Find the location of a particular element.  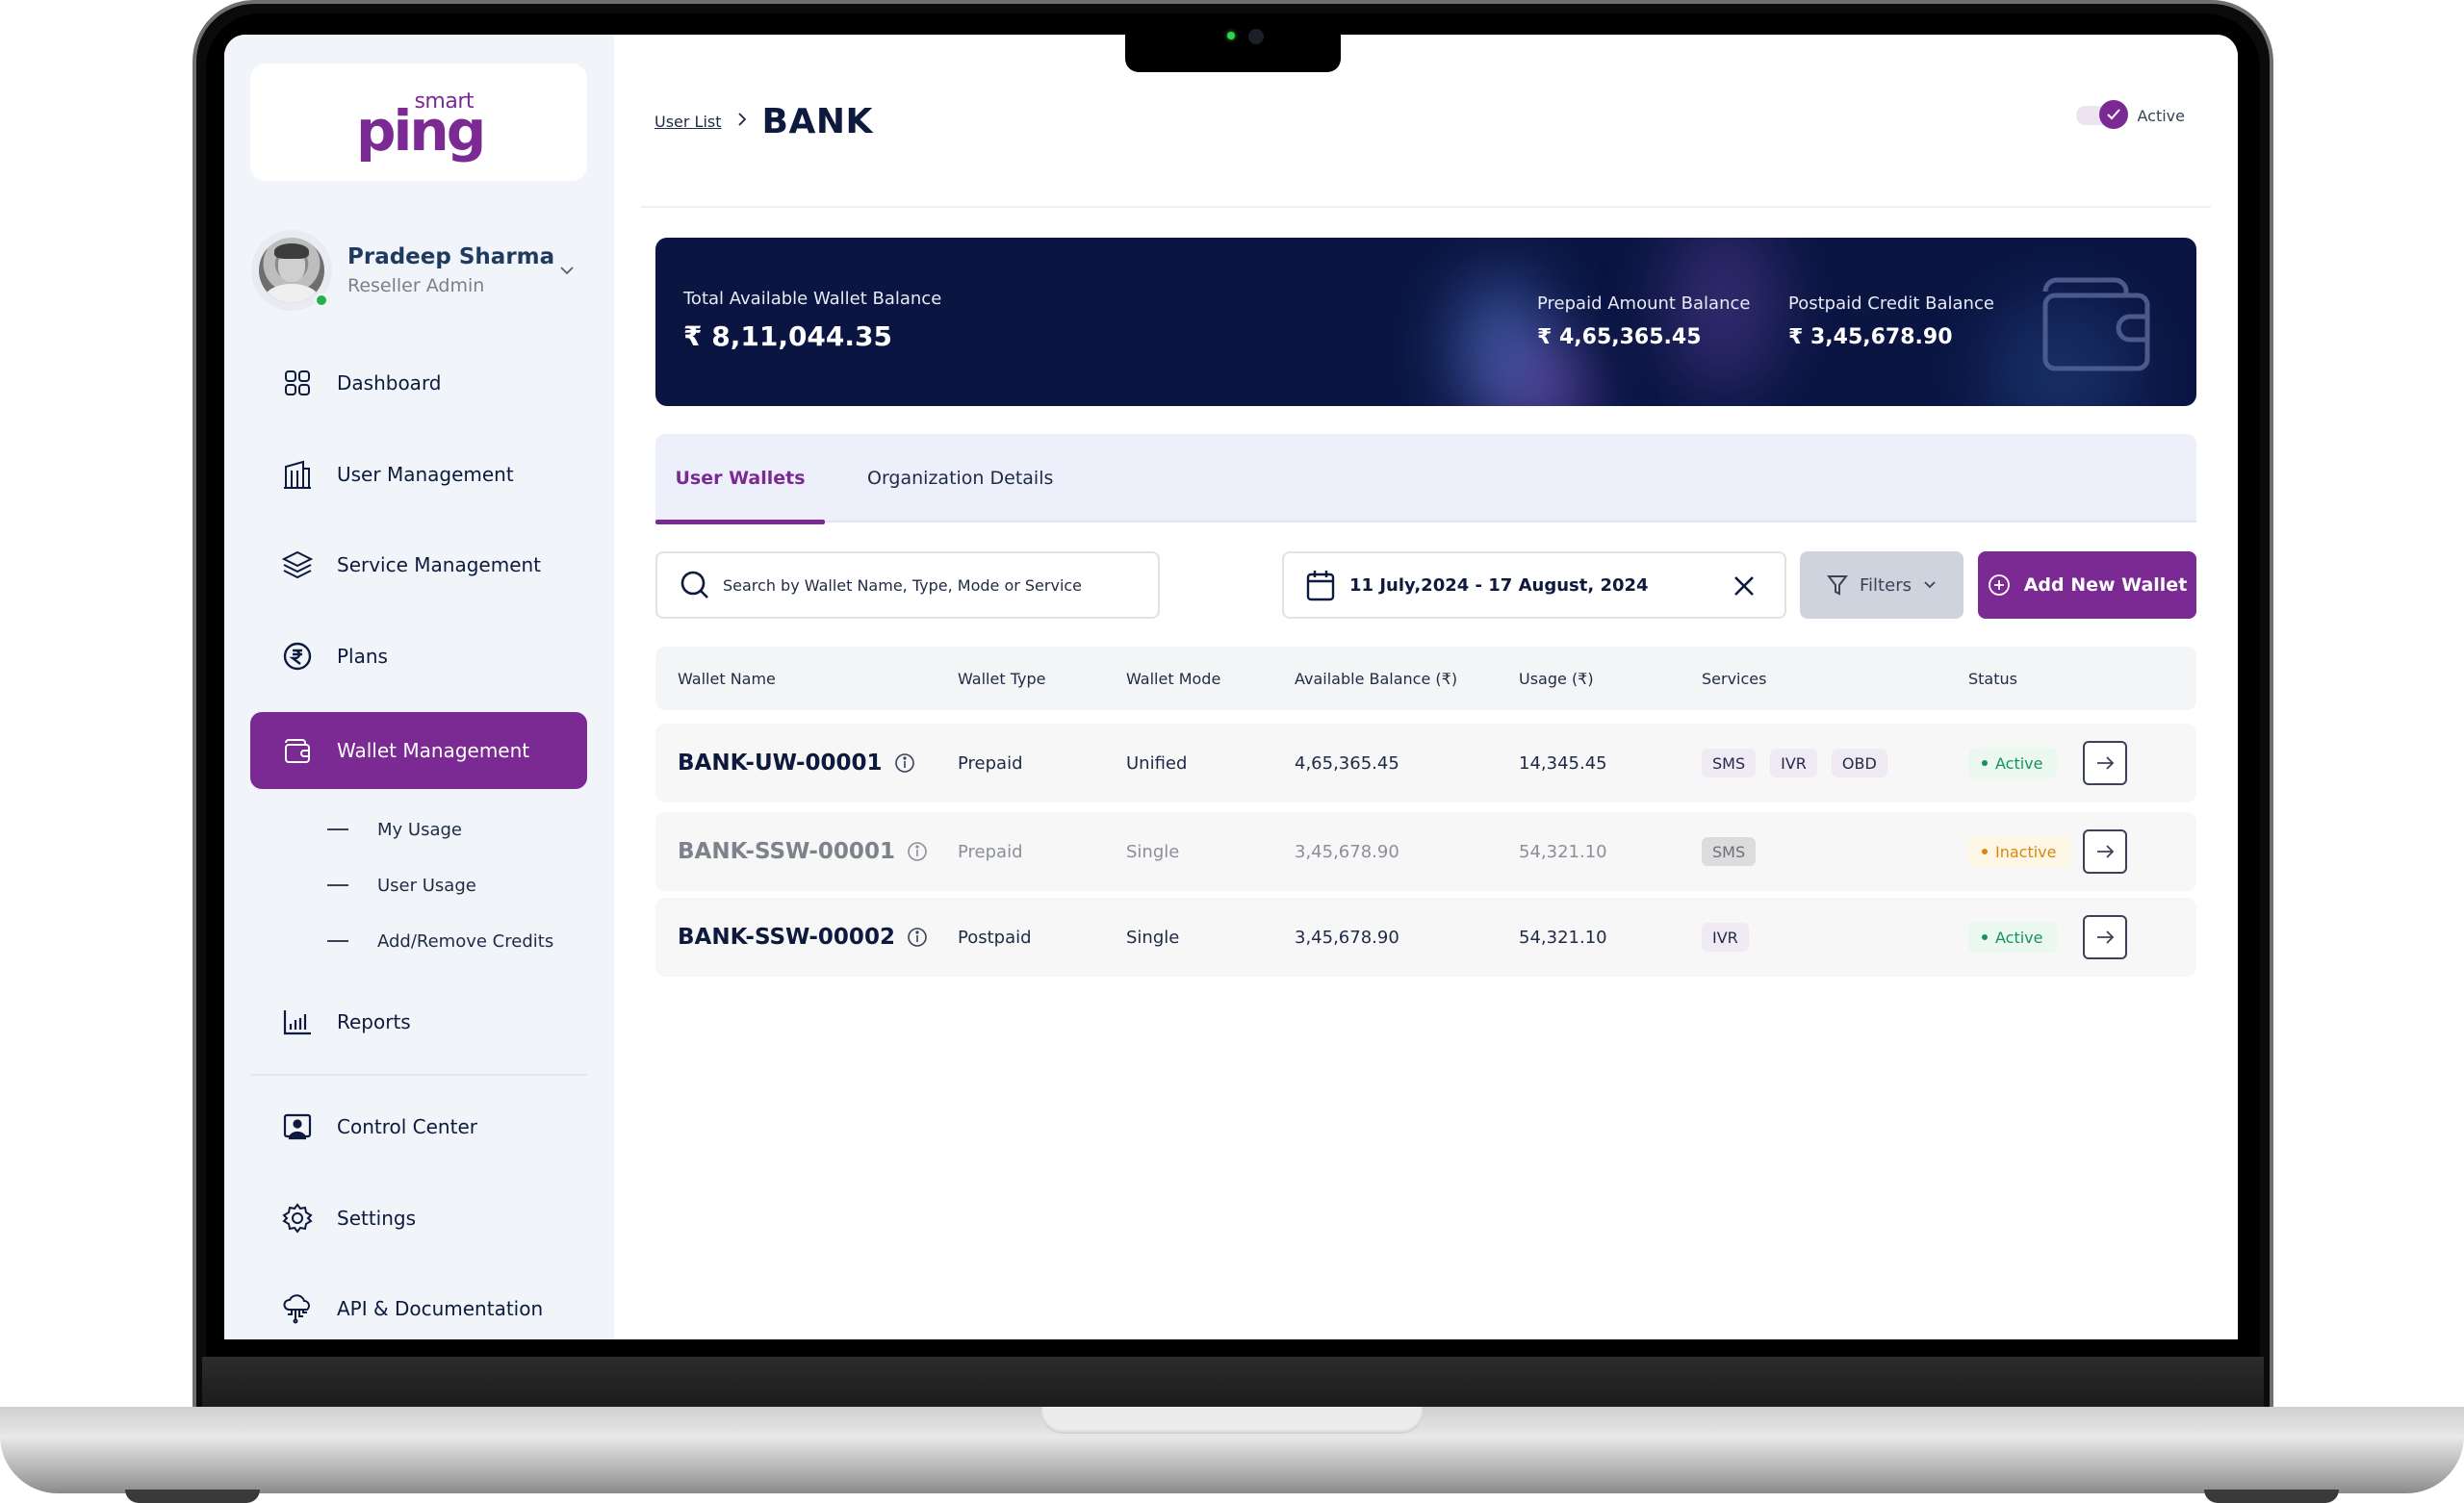

date-range-picker: 11 July,2024 - 17 August, 2024 is located at coordinates (1534, 585).